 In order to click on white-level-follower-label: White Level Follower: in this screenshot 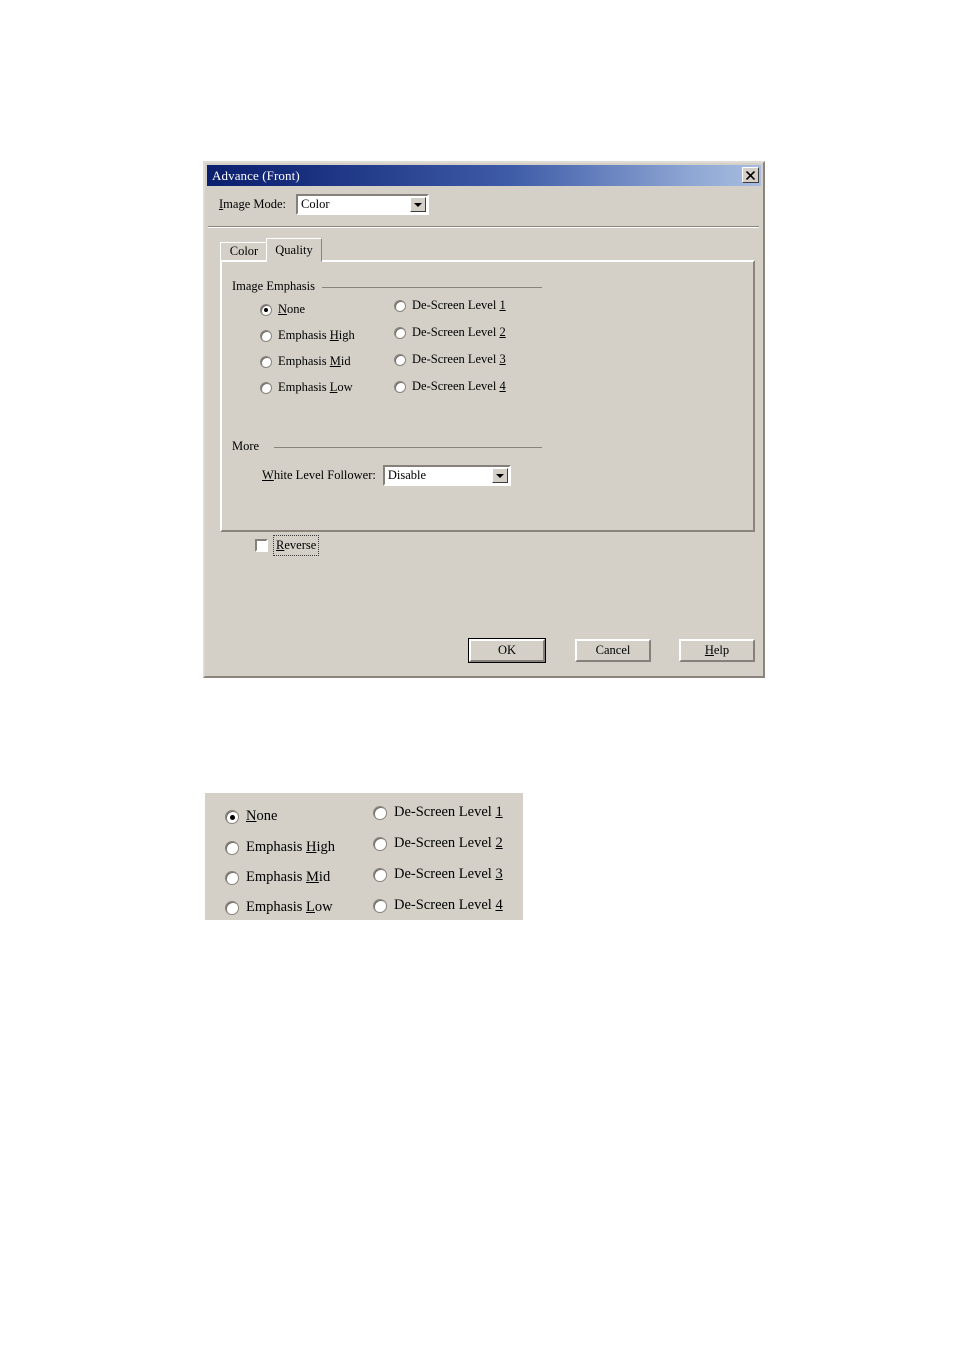, I will do `click(319, 475)`.